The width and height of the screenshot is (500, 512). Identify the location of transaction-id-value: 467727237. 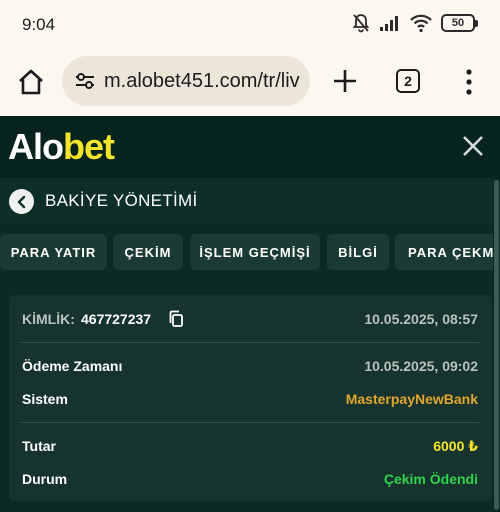
(116, 319).